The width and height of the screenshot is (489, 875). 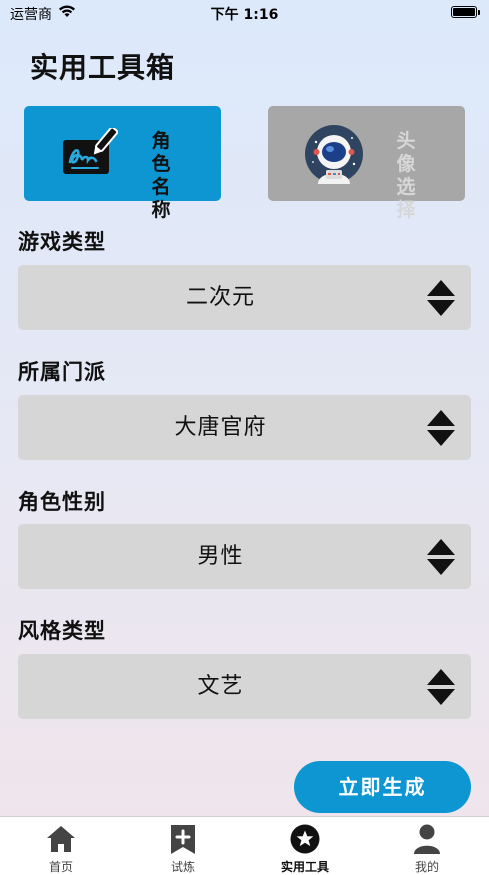 What do you see at coordinates (122, 163) in the screenshot?
I see `role-name-tile: 角色 名称` at bounding box center [122, 163].